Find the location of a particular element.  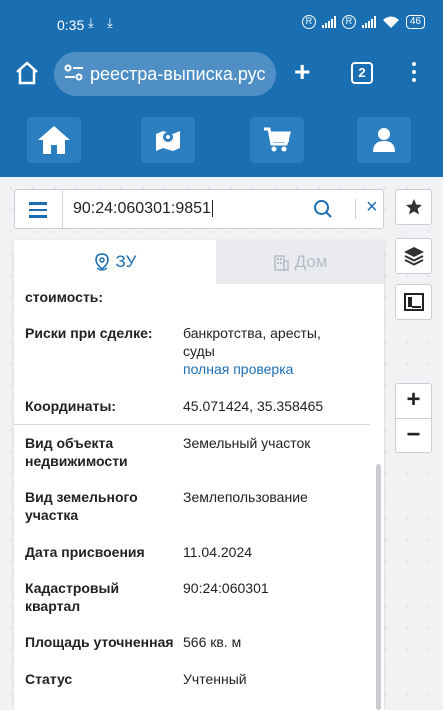

panel-tabs: ЗУ Дом is located at coordinates (199, 262).